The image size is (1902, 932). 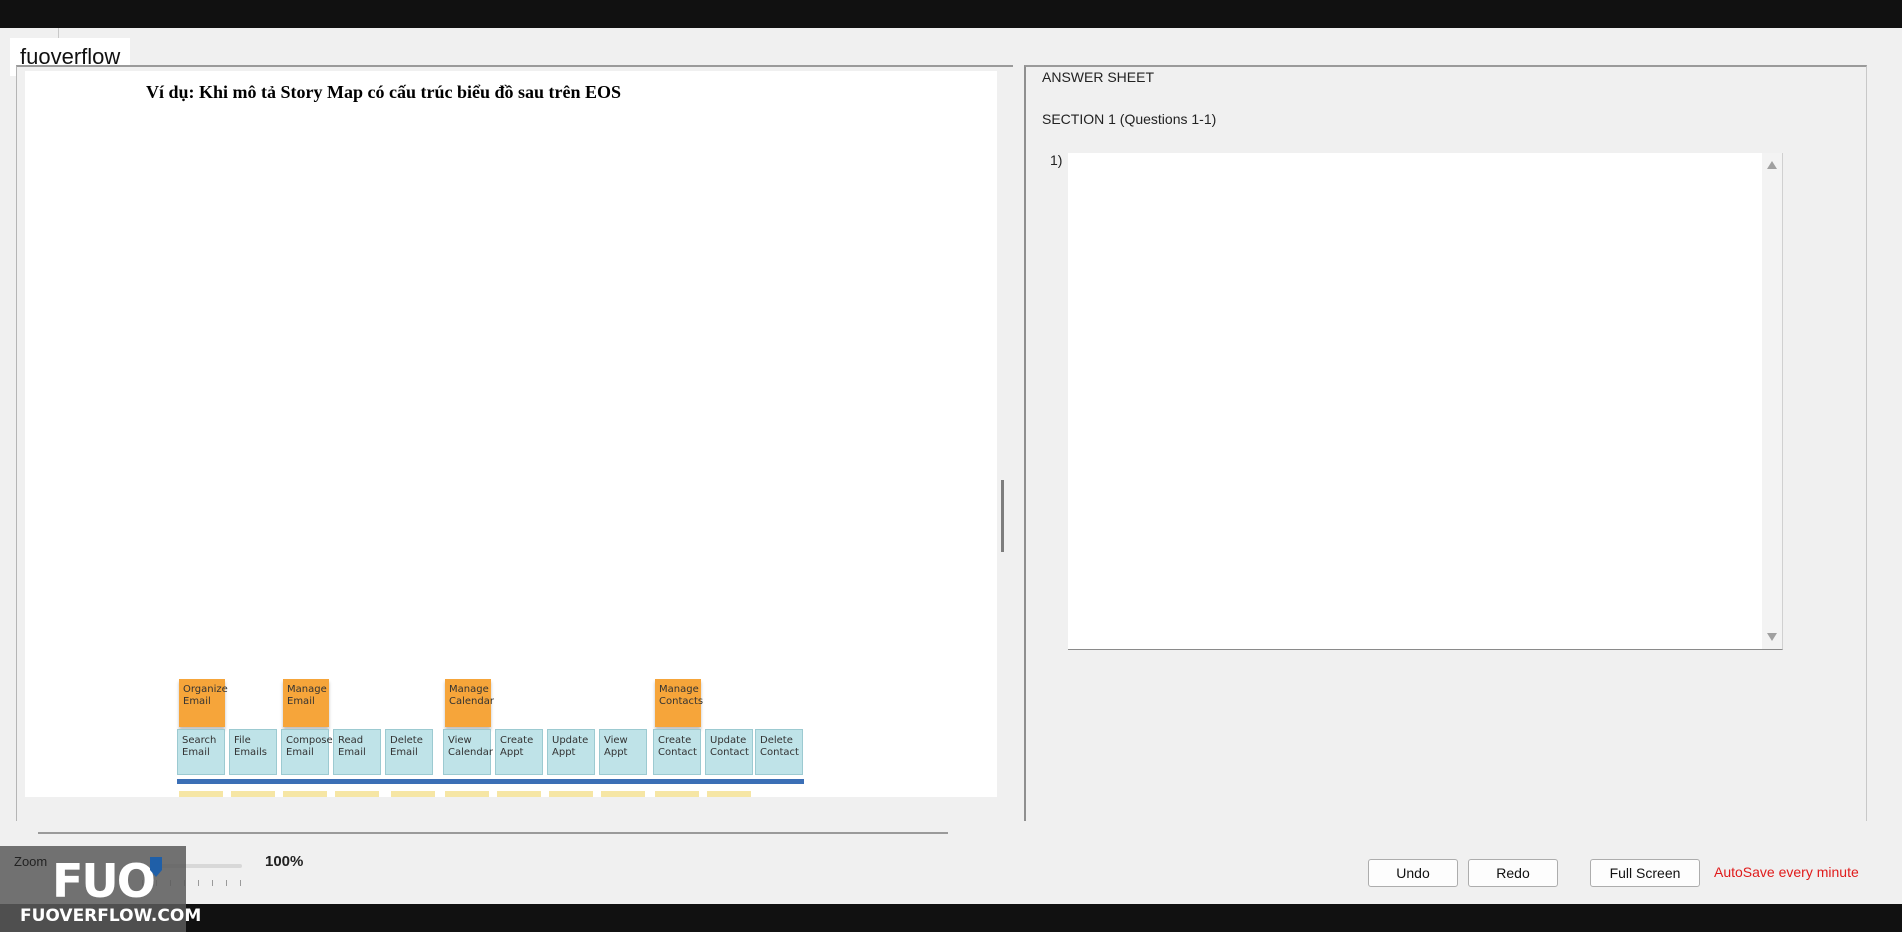 I want to click on task-note: Update Contact, so click(x=729, y=752).